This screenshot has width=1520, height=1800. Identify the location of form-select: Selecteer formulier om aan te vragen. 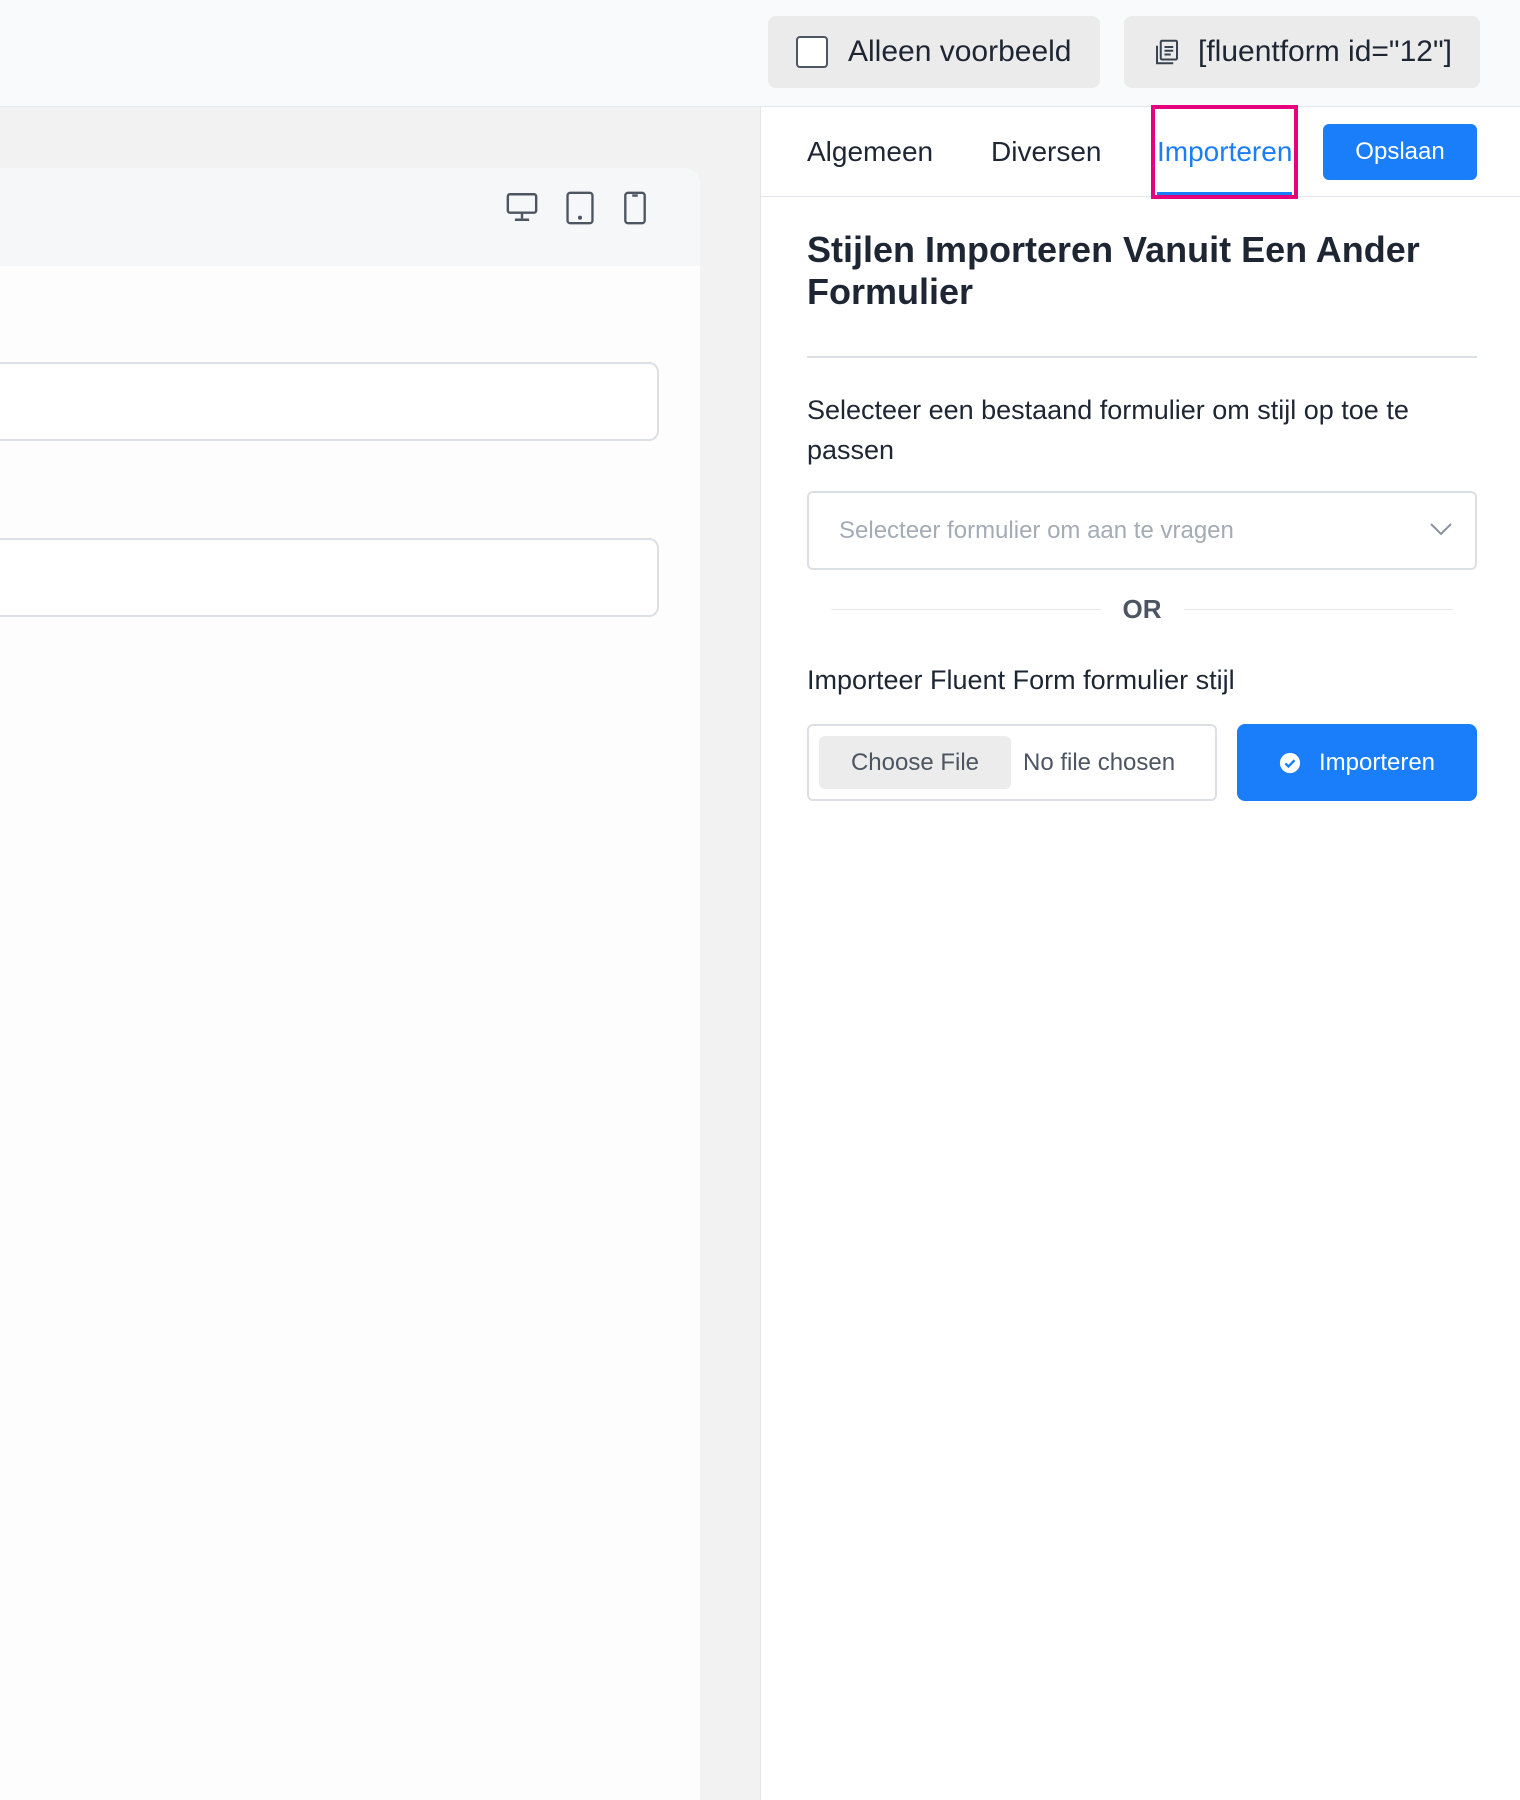
(1142, 530).